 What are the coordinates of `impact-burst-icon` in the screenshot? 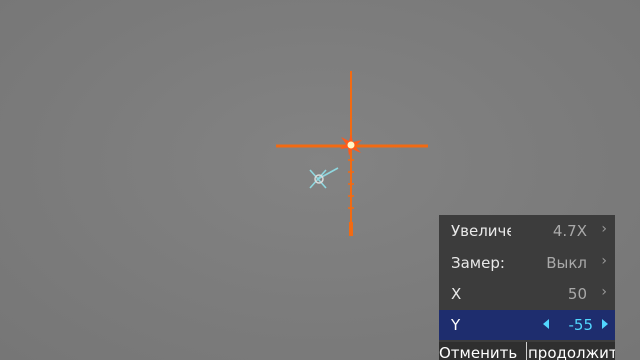 It's located at (351, 145).